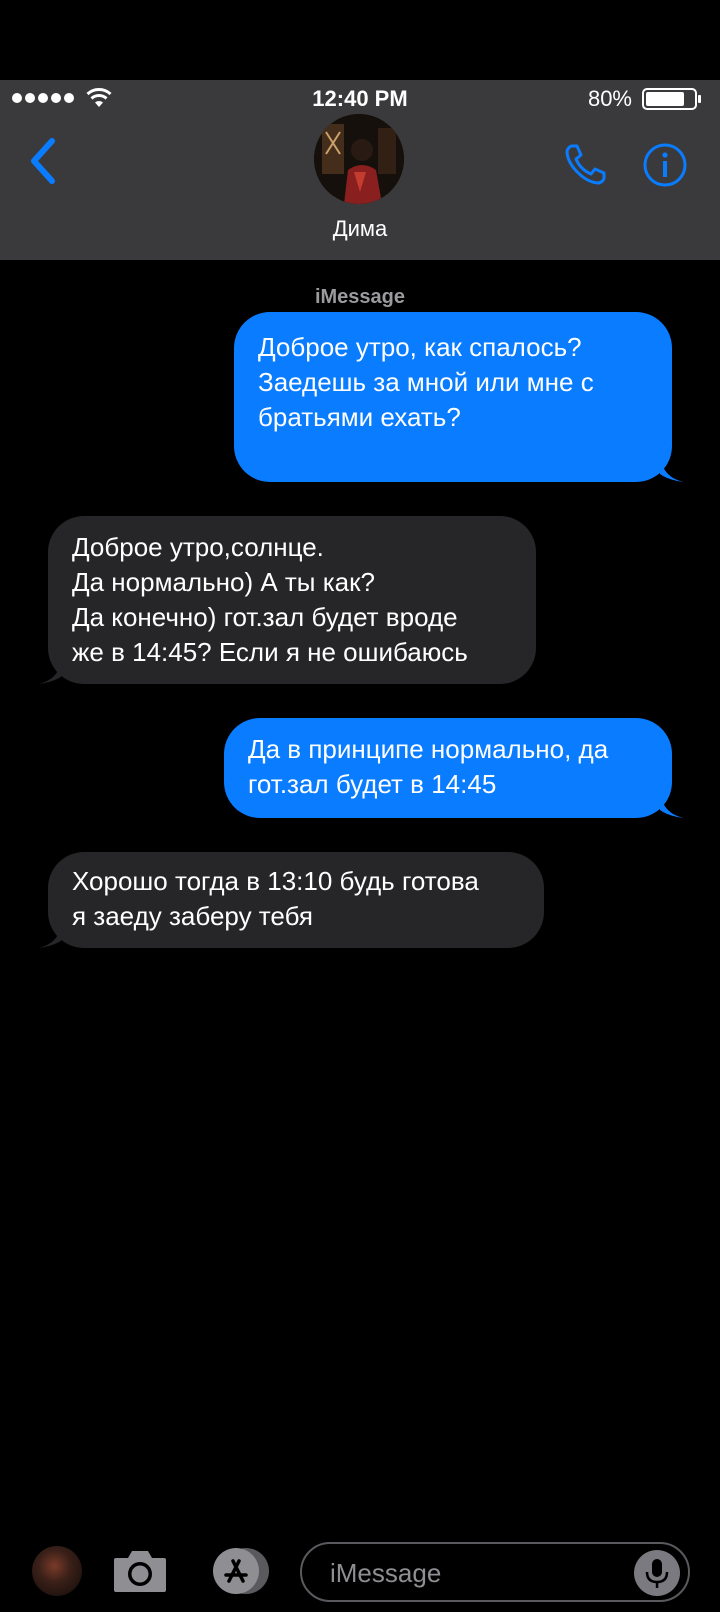  I want to click on app-store-icon, so click(238, 1571).